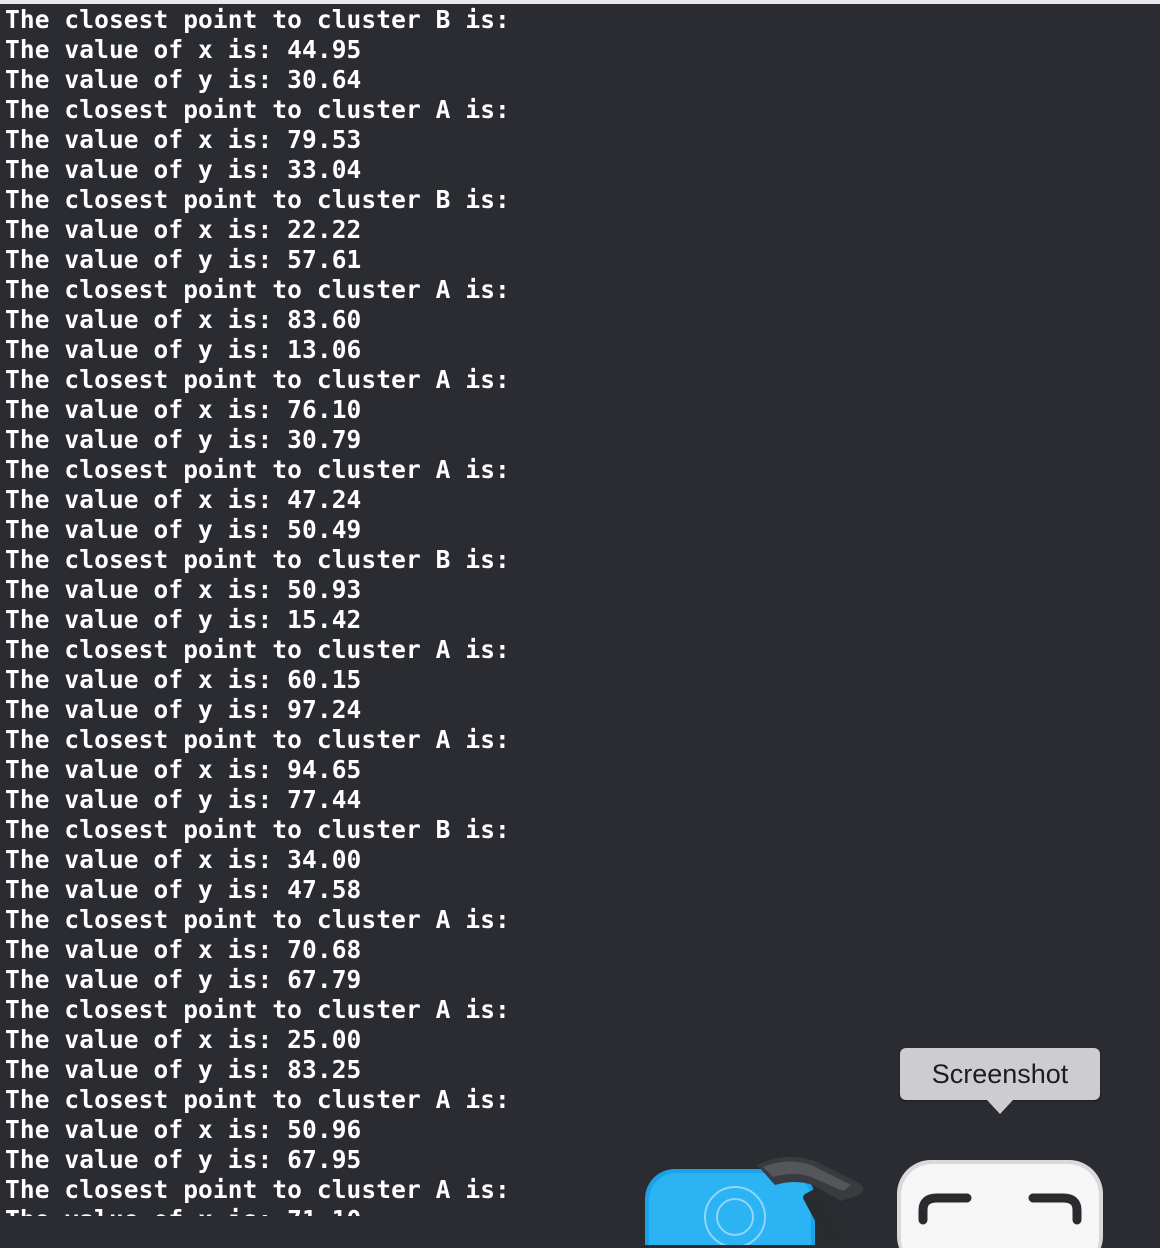  What do you see at coordinates (183, 349) in the screenshot?
I see `console-line: The value of y is: 13.06` at bounding box center [183, 349].